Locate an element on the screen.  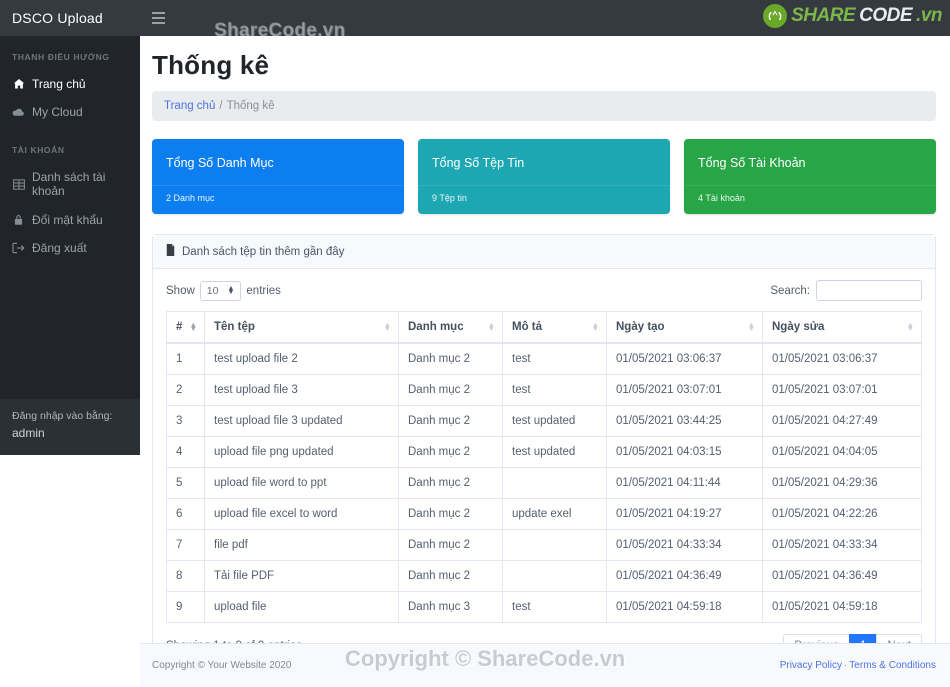
column-header-created: Ngày tạo ▲ ▼ is located at coordinates (684, 327).